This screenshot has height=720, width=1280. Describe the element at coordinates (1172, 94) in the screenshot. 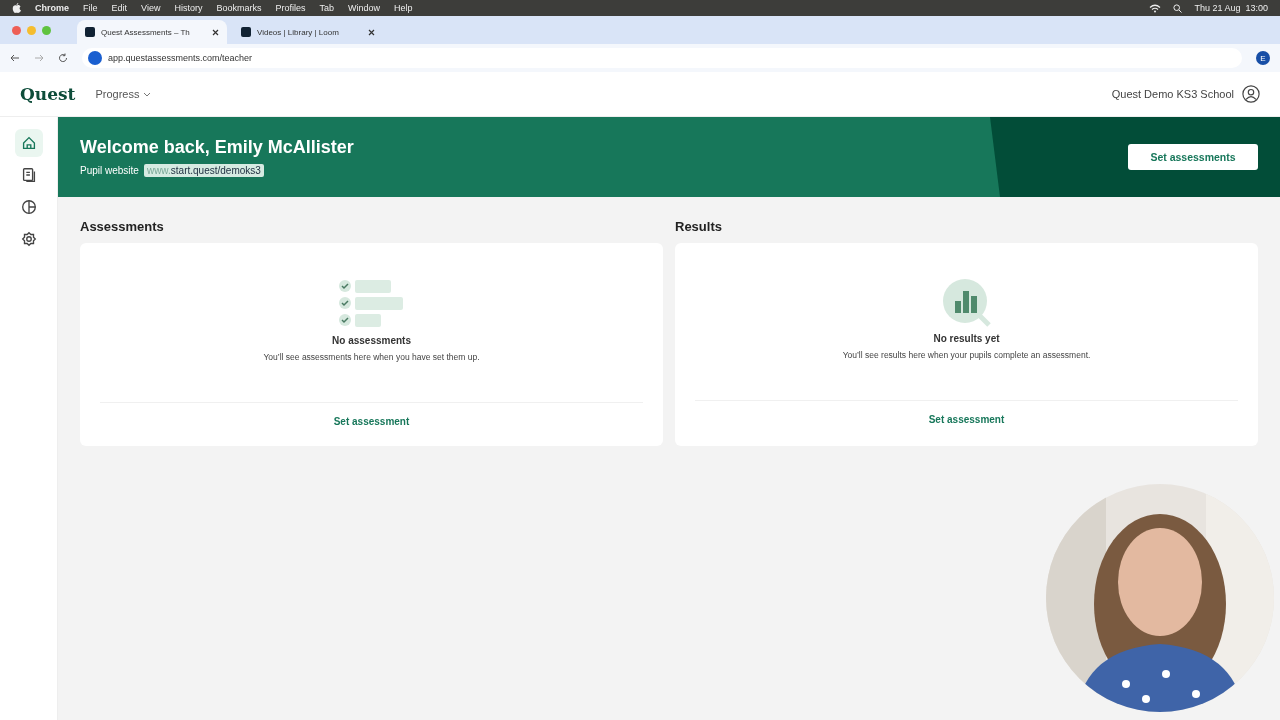

I see `school-name: Quest Demo KS3 School` at that location.